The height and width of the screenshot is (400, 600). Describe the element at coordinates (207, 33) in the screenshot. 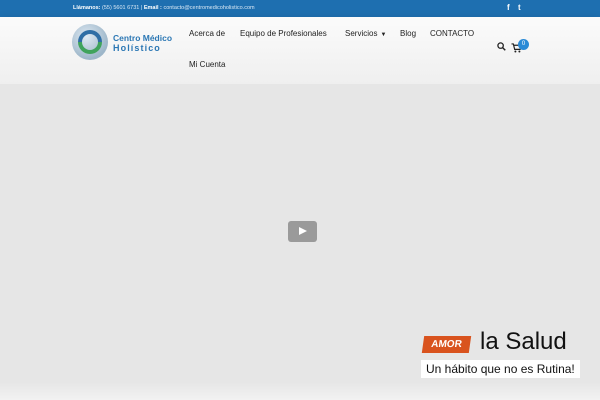

I see `nav-item-acerca-de: Acerca de` at that location.